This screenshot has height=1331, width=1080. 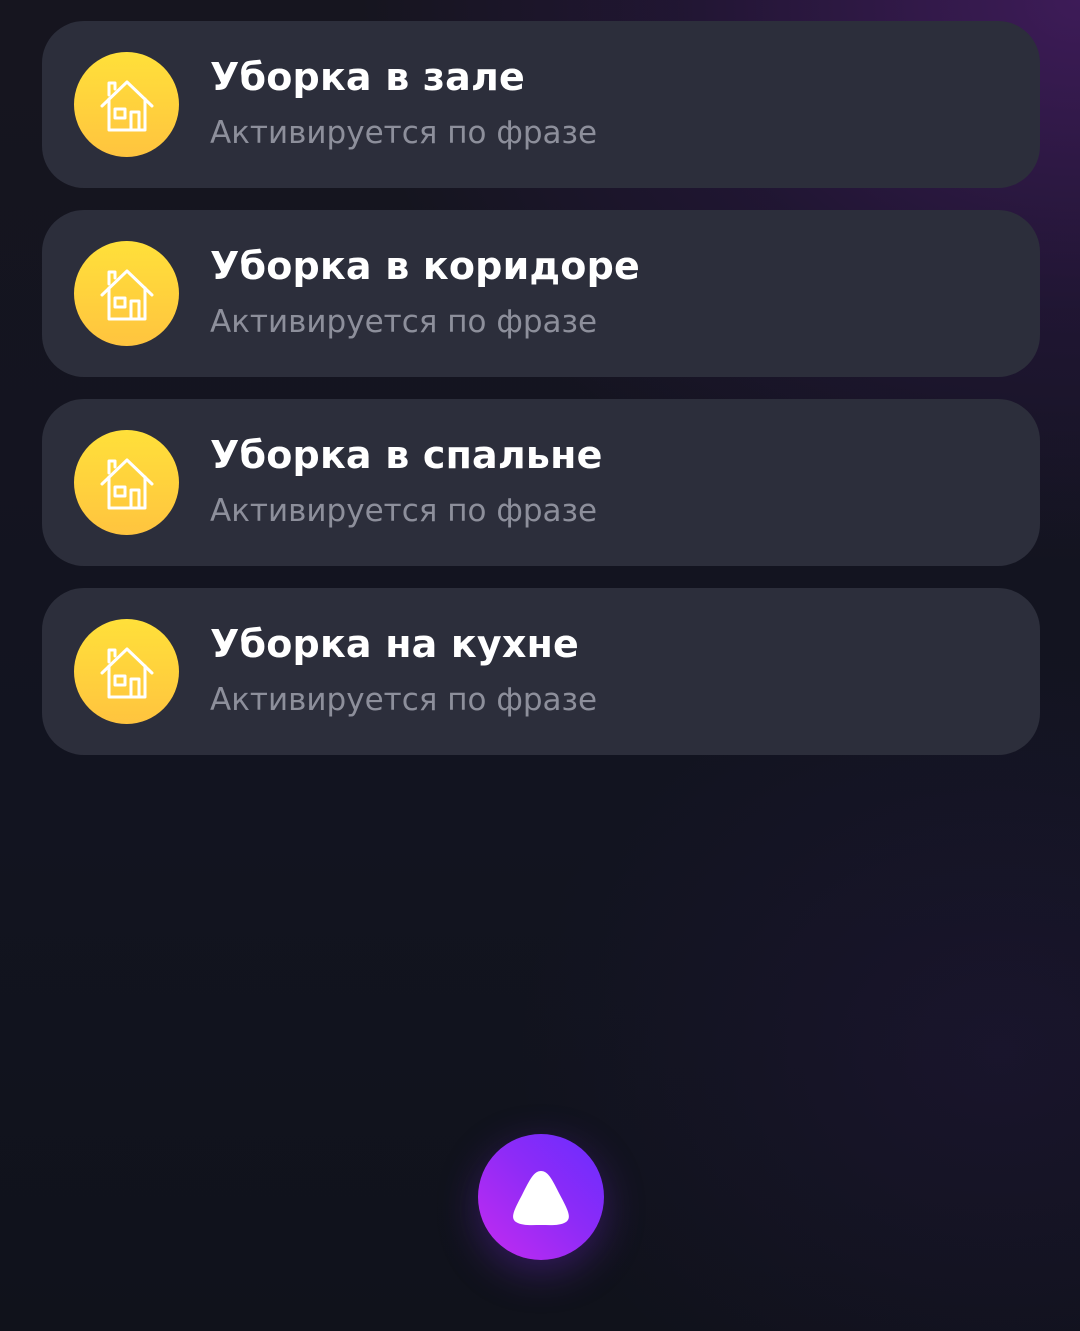 What do you see at coordinates (541, 104) in the screenshot?
I see `scenario-card: Уборка в зале Активируется по фразе` at bounding box center [541, 104].